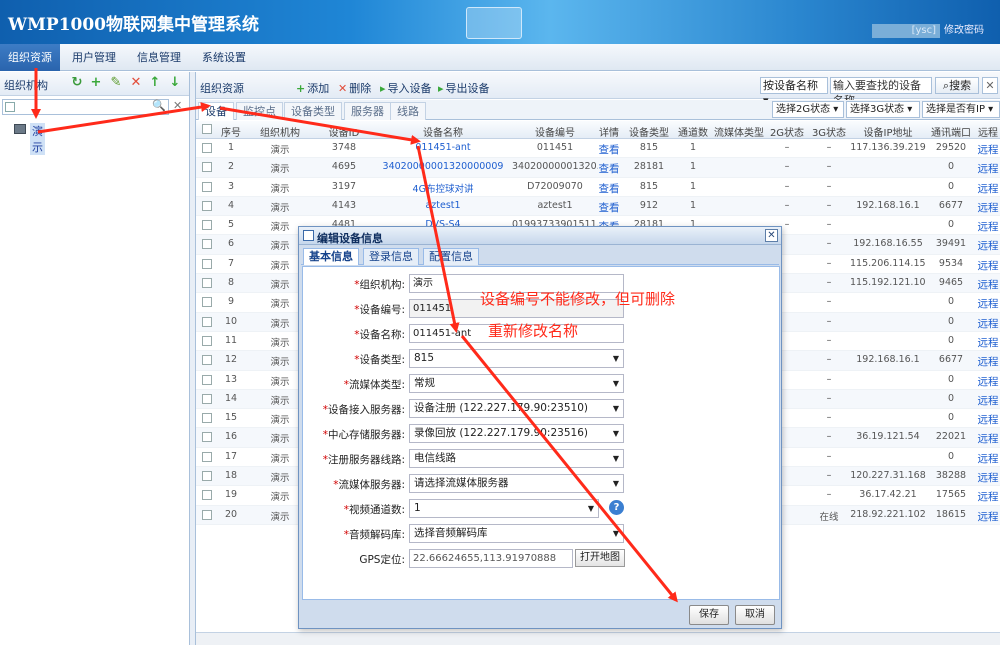 Image resolution: width=1000 pixels, height=645 pixels. What do you see at coordinates (555, 131) in the screenshot?
I see `column-header: 设备编号` at bounding box center [555, 131].